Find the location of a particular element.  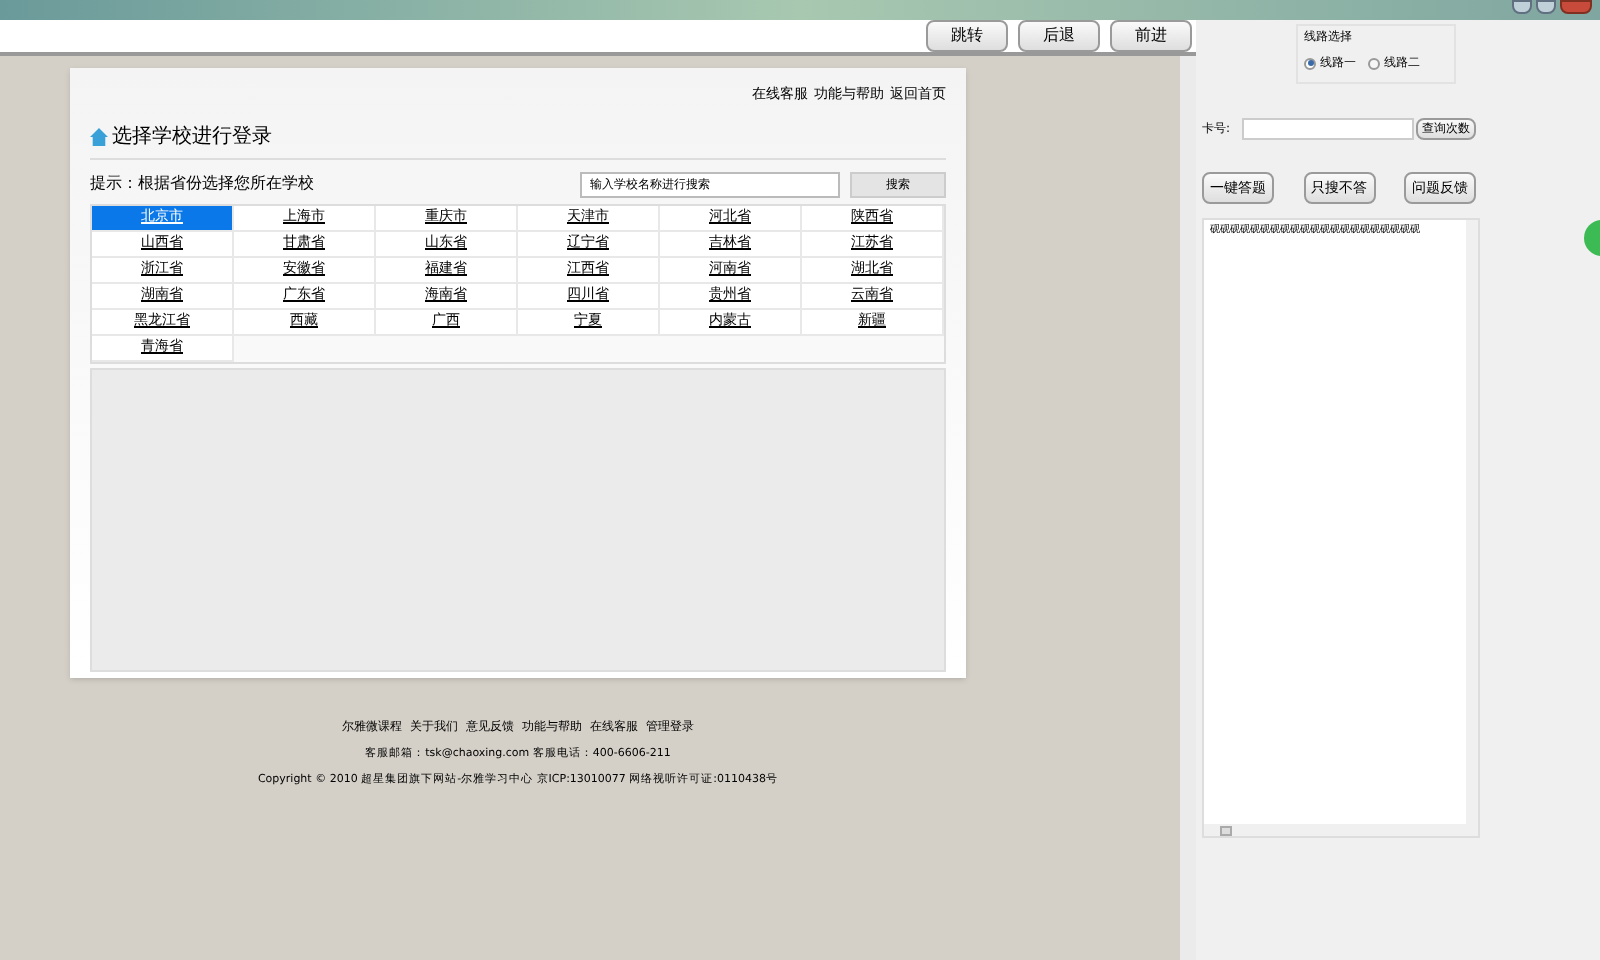

home-icon is located at coordinates (99, 136).